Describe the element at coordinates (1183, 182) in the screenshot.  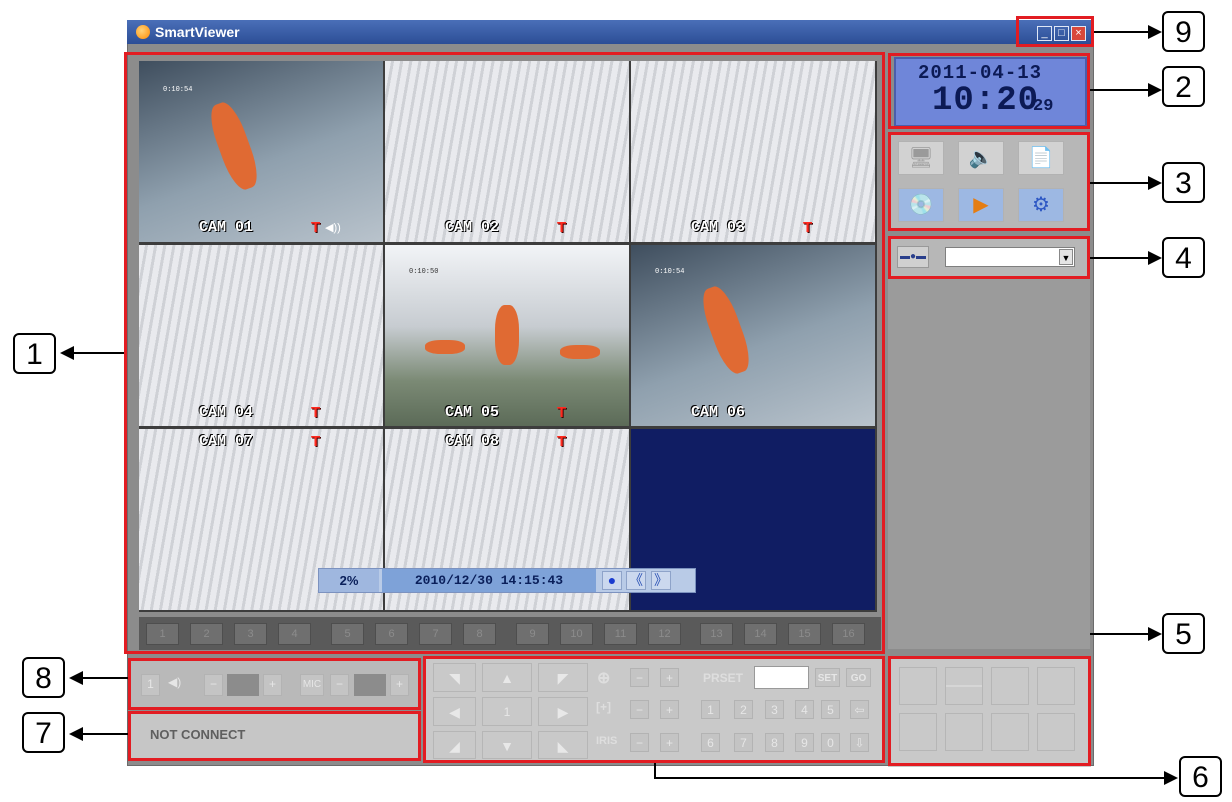
I see `callout-3: 3` at that location.